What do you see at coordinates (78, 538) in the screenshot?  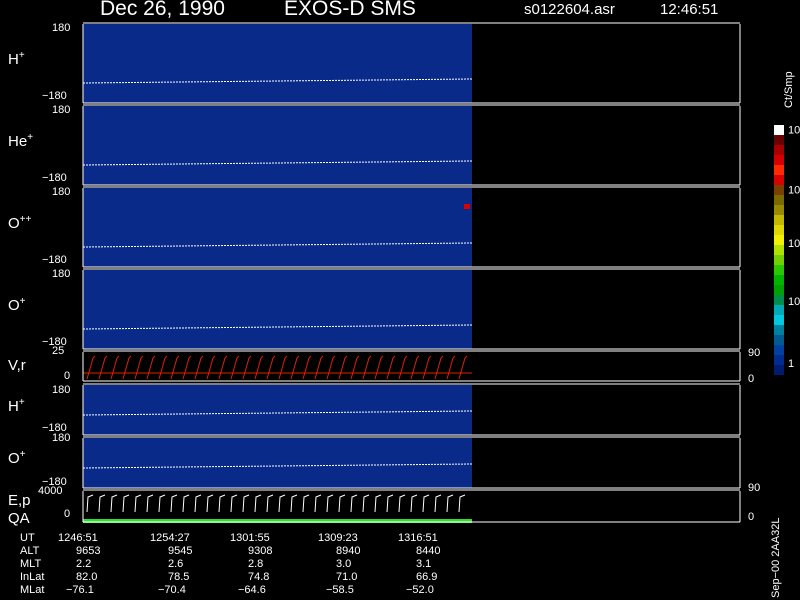 I see `ephemeris-value: 1246:51` at bounding box center [78, 538].